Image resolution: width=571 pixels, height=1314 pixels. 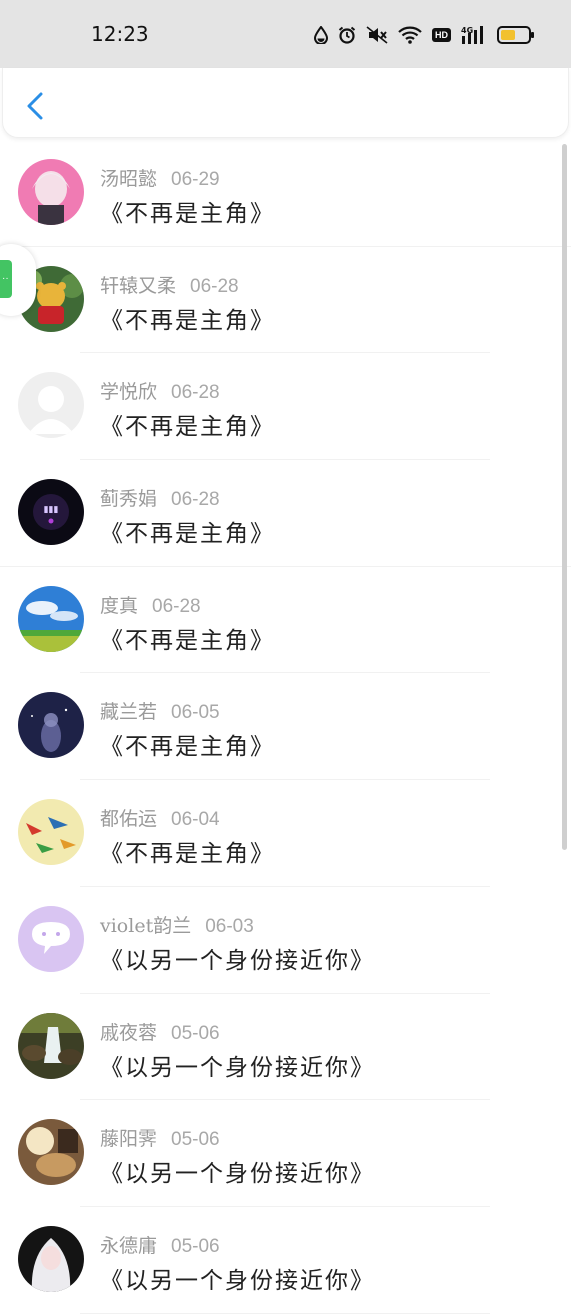 What do you see at coordinates (285, 620) in the screenshot?
I see `list-item: 度真 06-28 《不再是主角》` at bounding box center [285, 620].